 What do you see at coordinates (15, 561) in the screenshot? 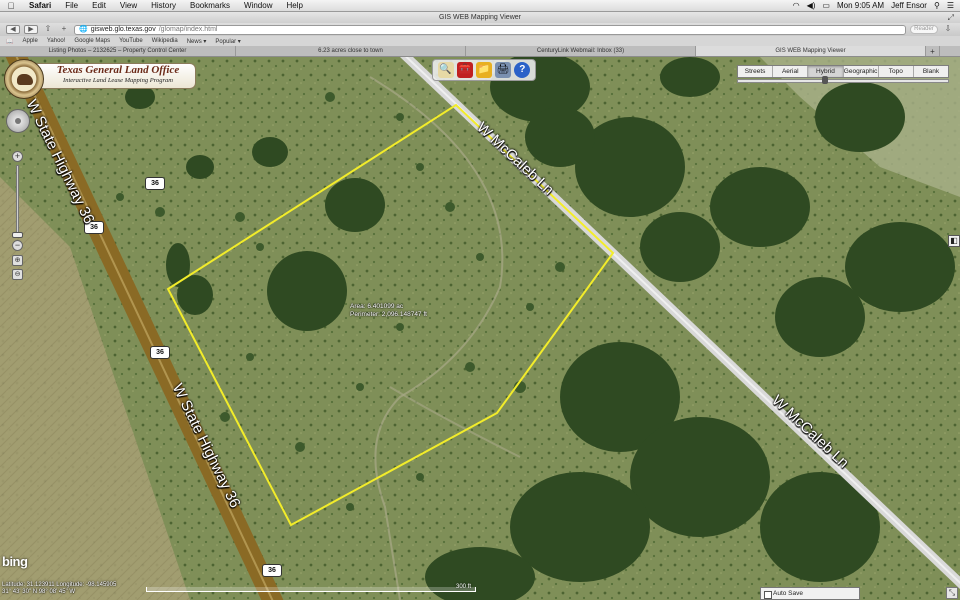
I see `bing-logo: bing` at bounding box center [15, 561].